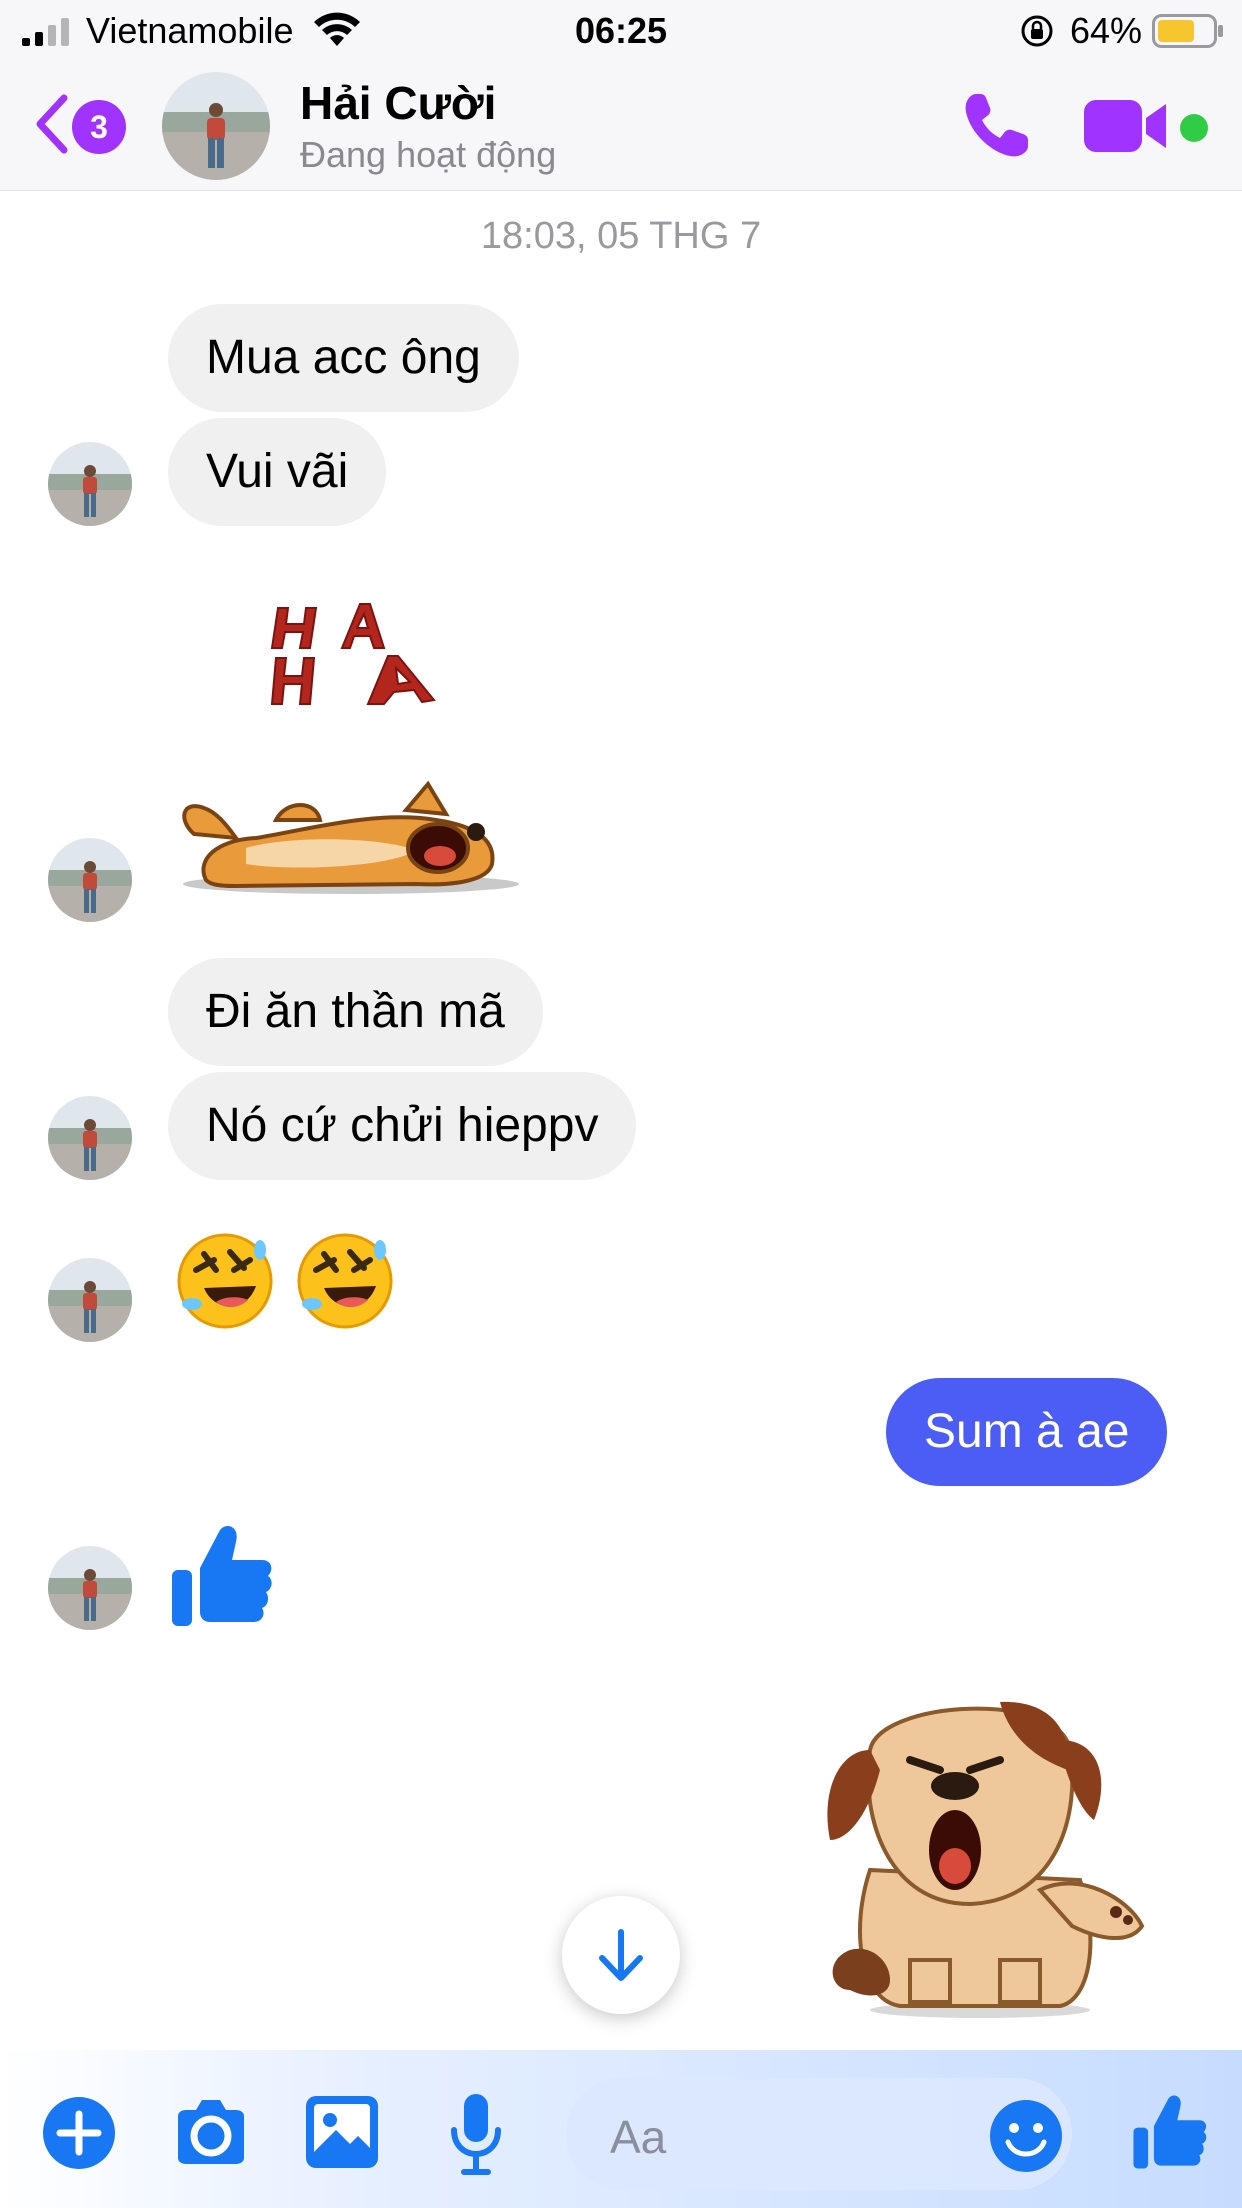 The width and height of the screenshot is (1242, 2208). What do you see at coordinates (638, 2137) in the screenshot?
I see `message-input-placeholder: Aa` at bounding box center [638, 2137].